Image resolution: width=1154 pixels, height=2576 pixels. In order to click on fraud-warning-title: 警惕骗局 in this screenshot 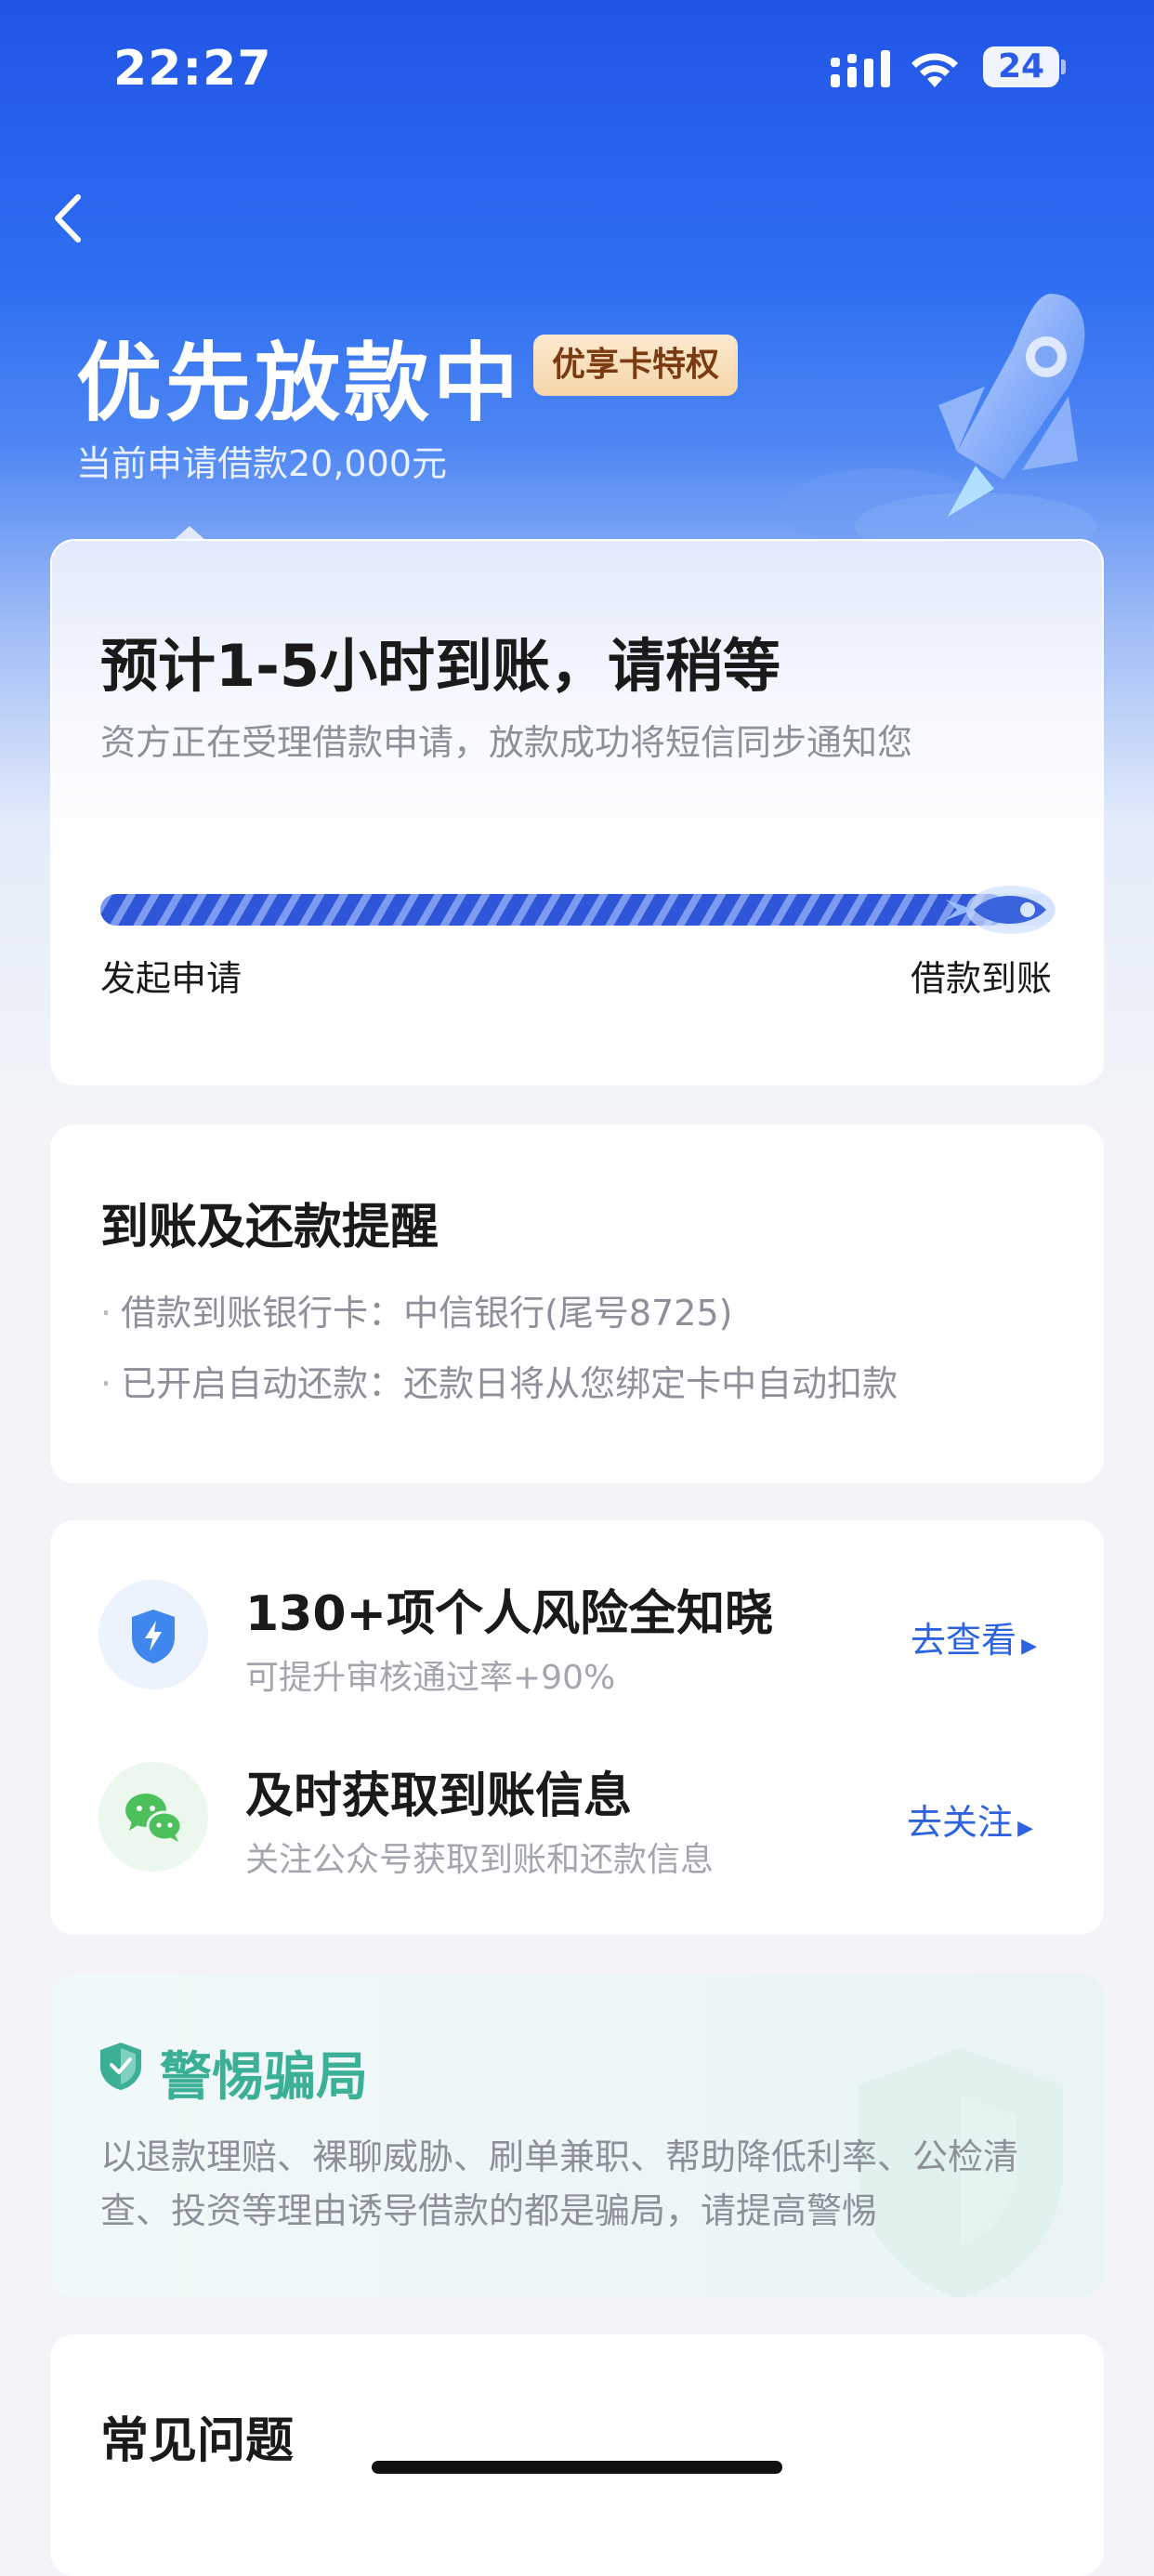, I will do `click(264, 2077)`.